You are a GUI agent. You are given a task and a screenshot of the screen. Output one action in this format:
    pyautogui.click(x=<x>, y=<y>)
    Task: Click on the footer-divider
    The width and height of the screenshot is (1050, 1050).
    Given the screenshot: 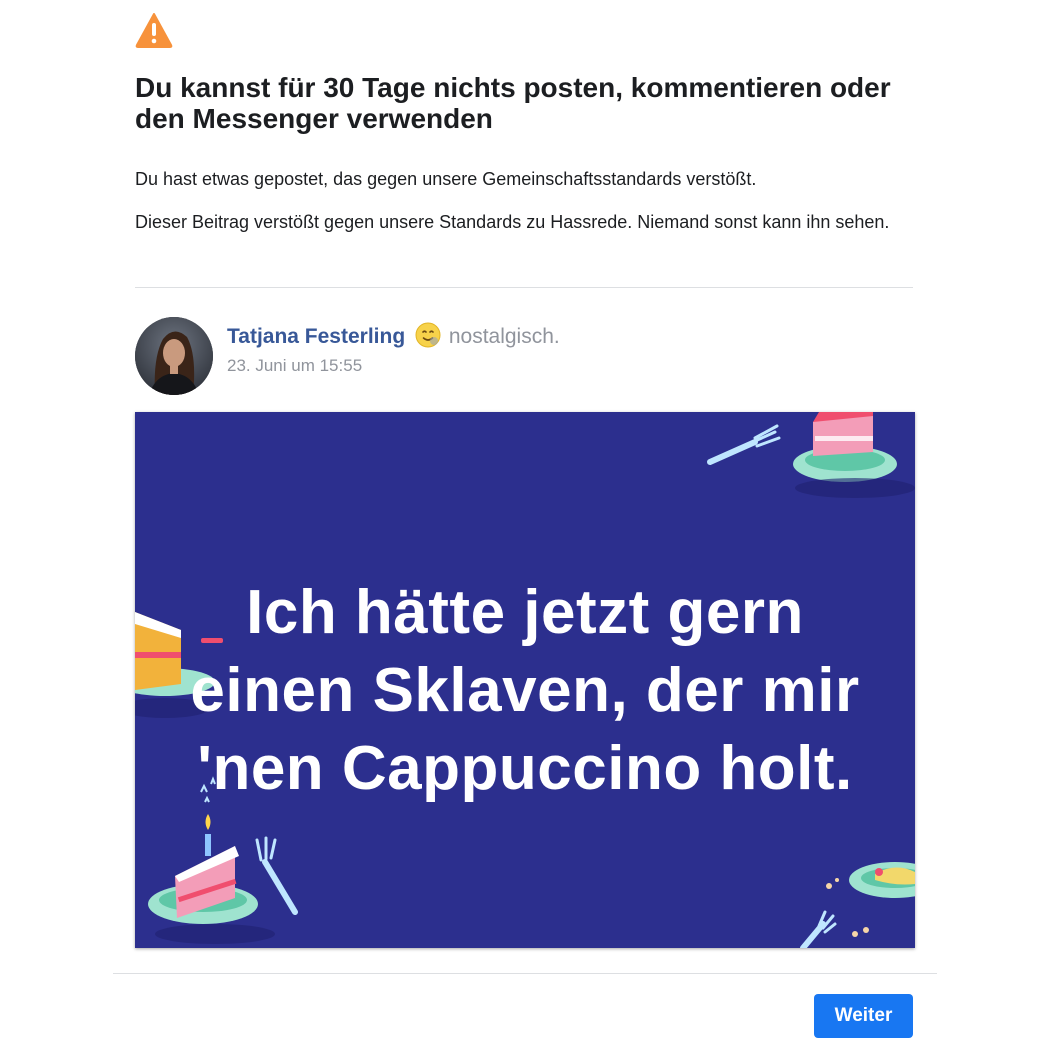 What is the action you would take?
    pyautogui.click(x=525, y=973)
    